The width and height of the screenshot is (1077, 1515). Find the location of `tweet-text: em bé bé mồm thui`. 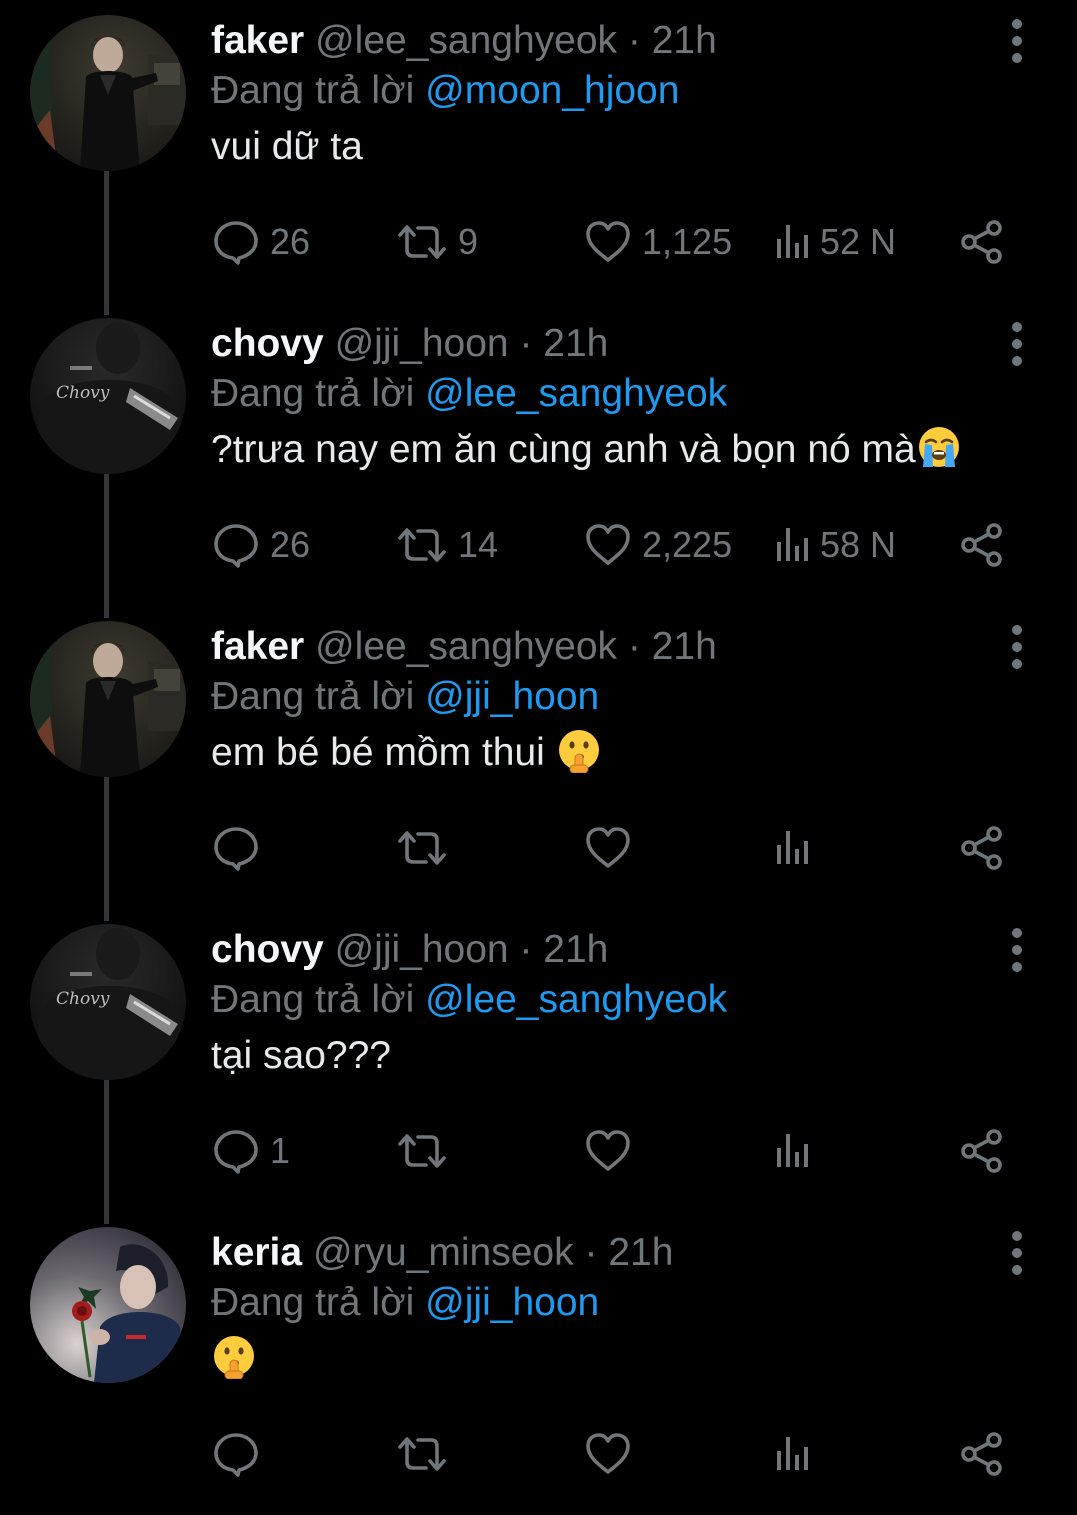

tweet-text: em bé bé mồm thui is located at coordinates (406, 753).